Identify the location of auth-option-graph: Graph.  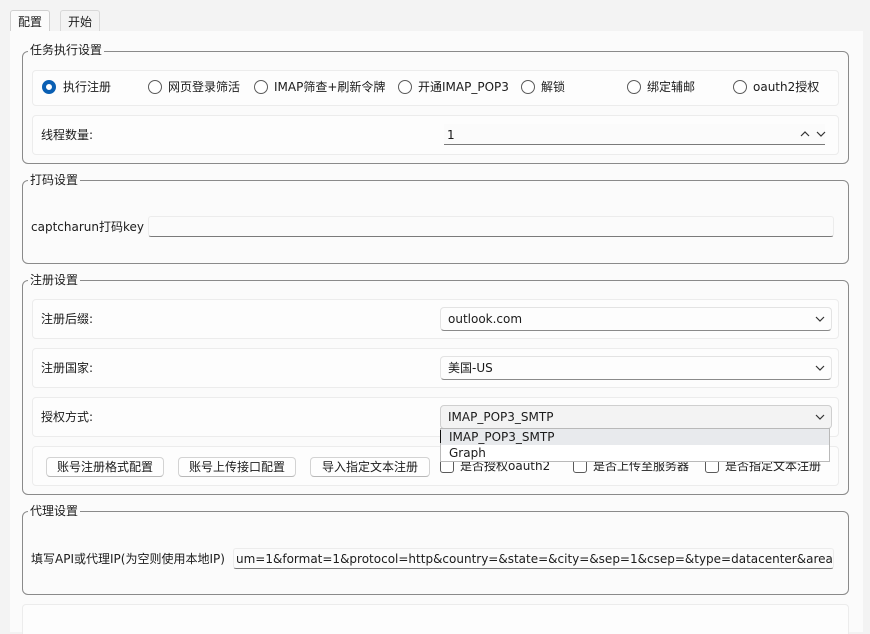
(635, 453).